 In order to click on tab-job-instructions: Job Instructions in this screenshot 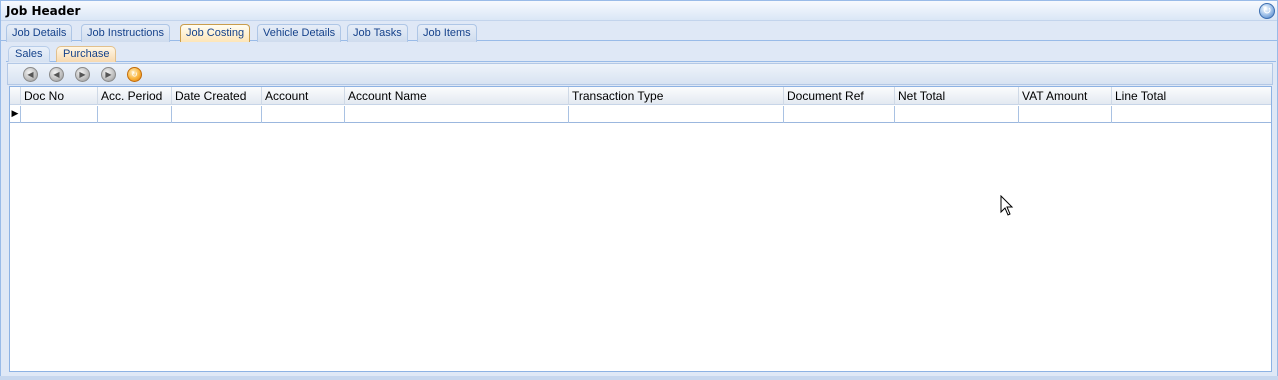, I will do `click(126, 33)`.